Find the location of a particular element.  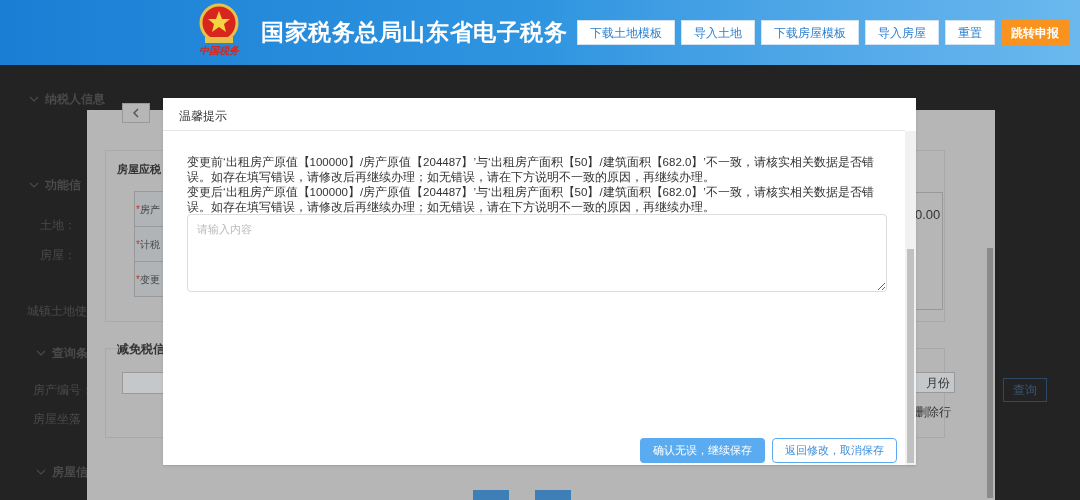

confirm-button: 确认无误，继续保存 is located at coordinates (702, 450).